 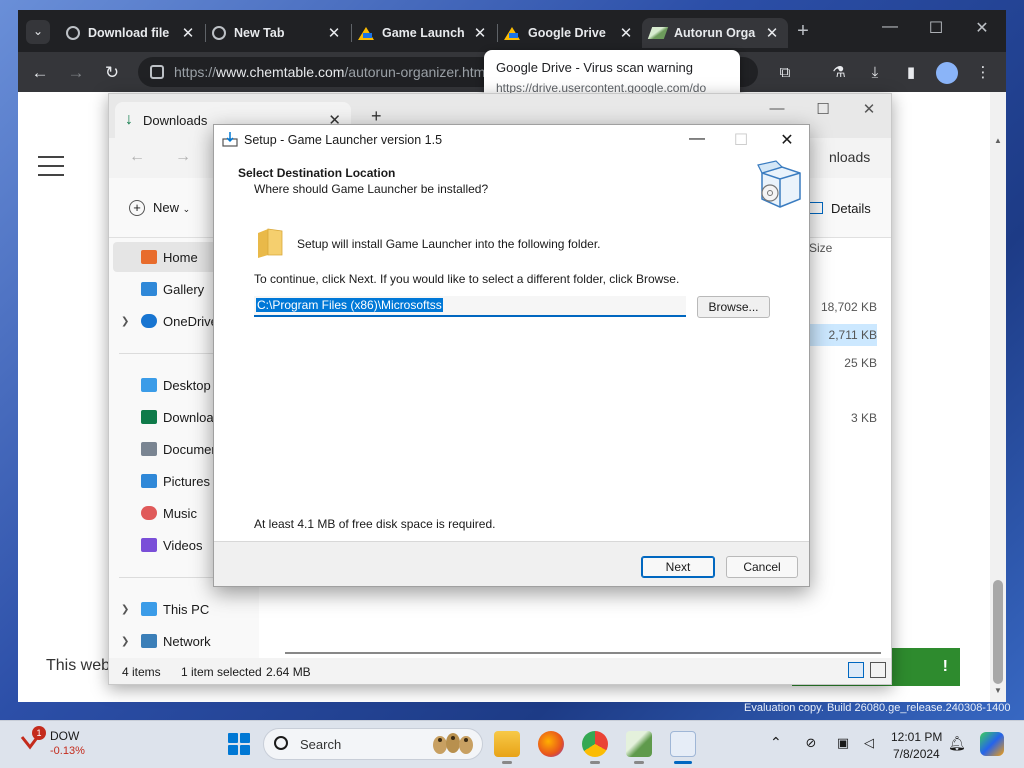 What do you see at coordinates (67, 751) in the screenshot?
I see `stock-change: -0.13%` at bounding box center [67, 751].